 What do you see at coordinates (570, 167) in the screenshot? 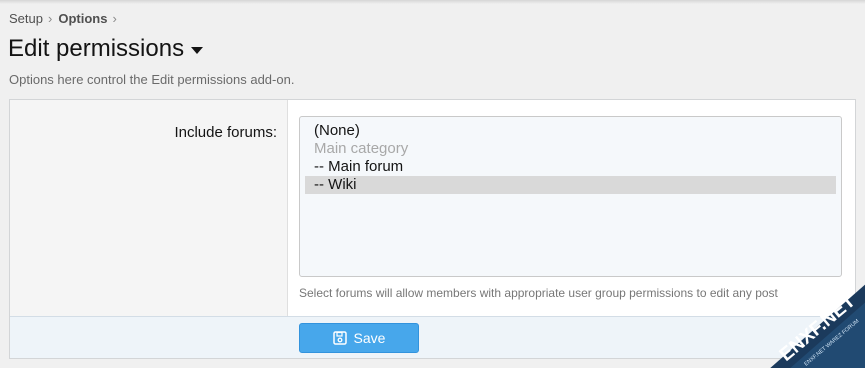
I see `listbox-option-main-forum: -- Main forum` at bounding box center [570, 167].